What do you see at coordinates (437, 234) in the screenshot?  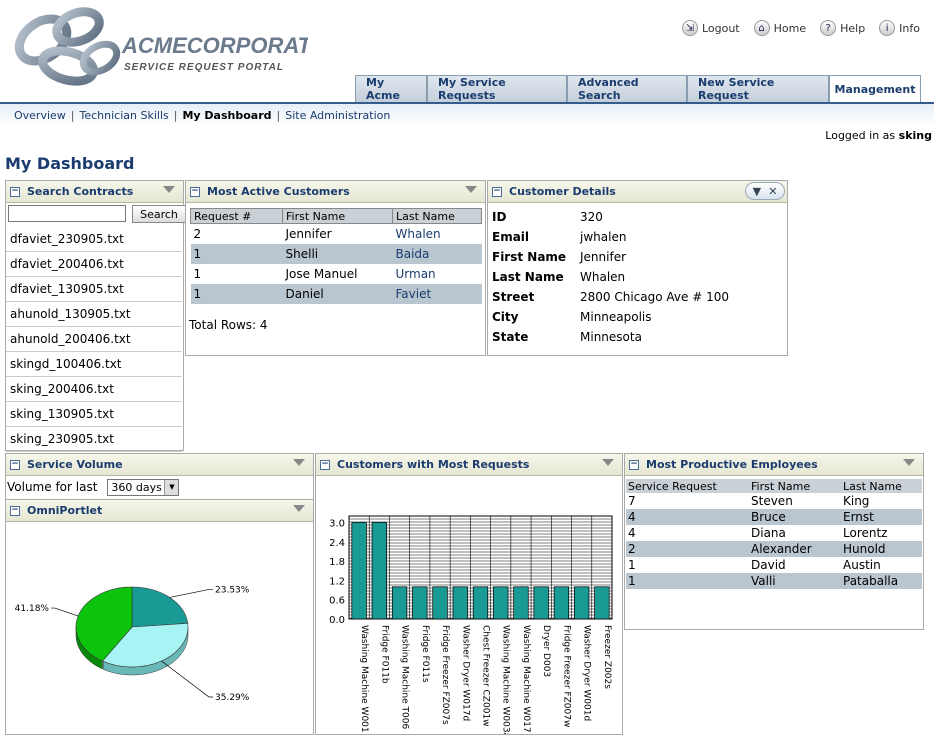 I see `customer-link: Whalen` at bounding box center [437, 234].